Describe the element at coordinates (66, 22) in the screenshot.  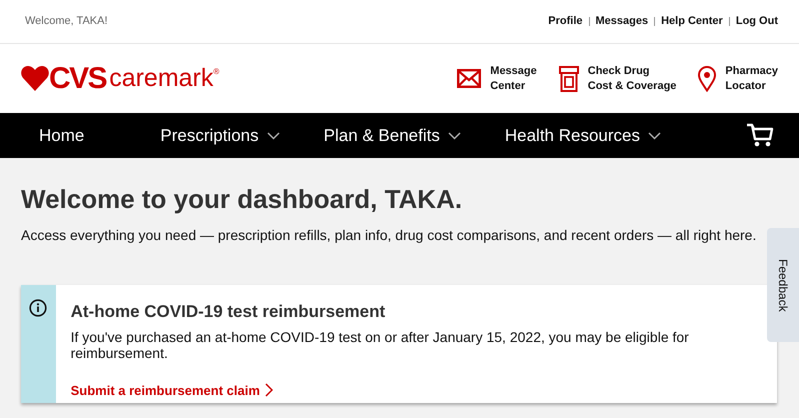
I see `welcome-text: Welcome, TAKA!` at that location.